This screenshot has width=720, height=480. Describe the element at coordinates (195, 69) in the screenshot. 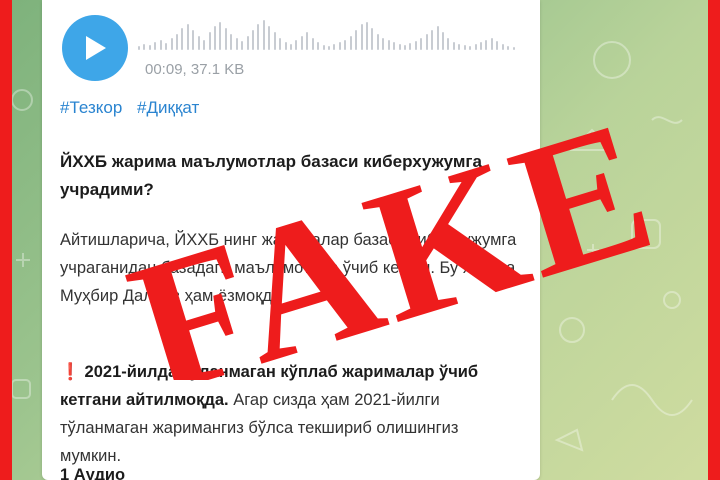

I see `audio-duration-size: 00:09, 37.1 KB` at that location.